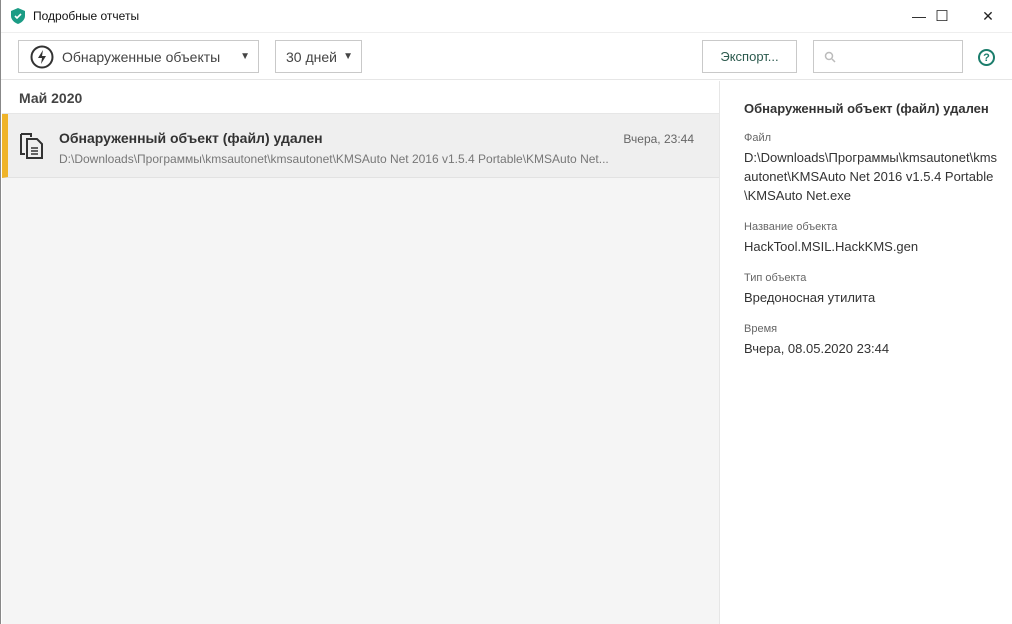 This screenshot has width=1012, height=624. I want to click on lightning-icon, so click(42, 56).